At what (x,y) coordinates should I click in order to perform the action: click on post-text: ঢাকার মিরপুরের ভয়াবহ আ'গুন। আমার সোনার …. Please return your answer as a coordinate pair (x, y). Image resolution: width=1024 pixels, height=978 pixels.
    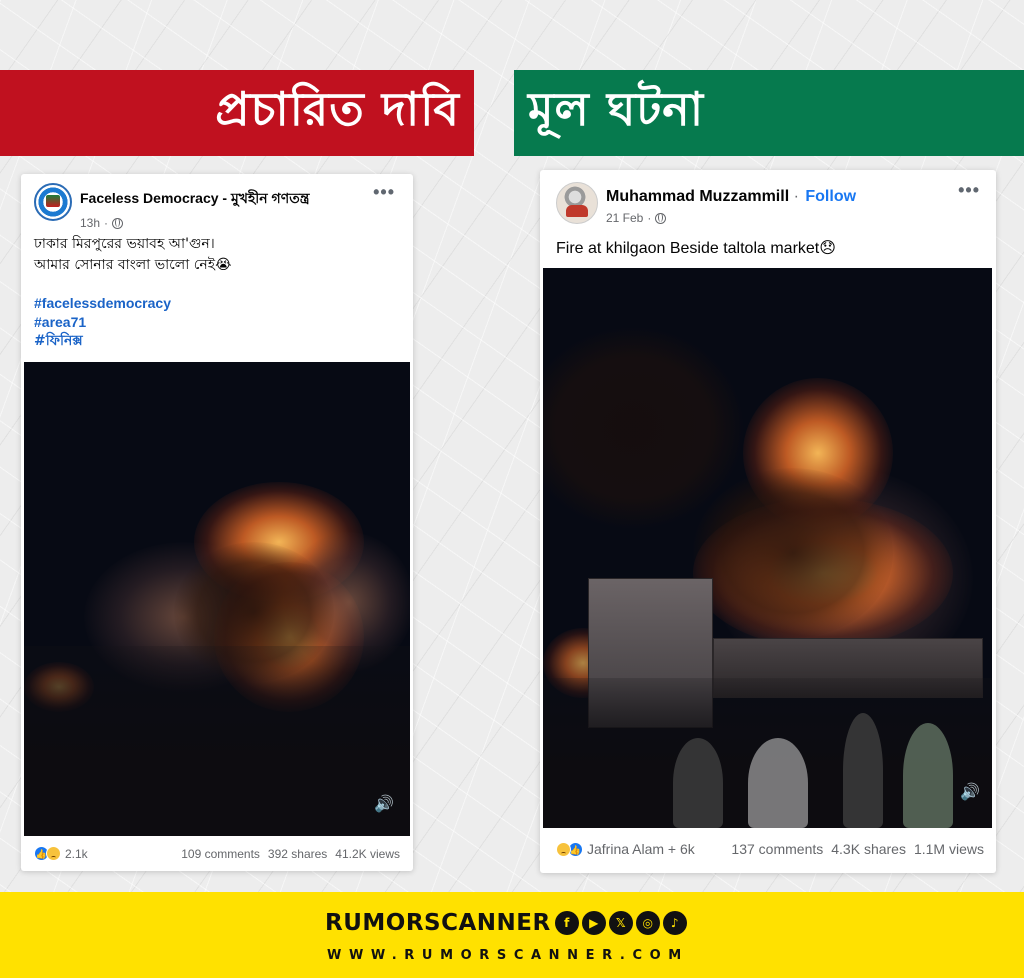
    Looking at the image, I should click on (132, 255).